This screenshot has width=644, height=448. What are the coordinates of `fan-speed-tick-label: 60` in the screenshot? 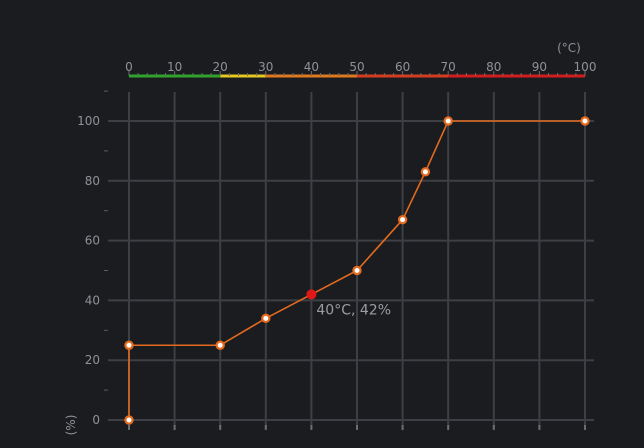 It's located at (92, 241).